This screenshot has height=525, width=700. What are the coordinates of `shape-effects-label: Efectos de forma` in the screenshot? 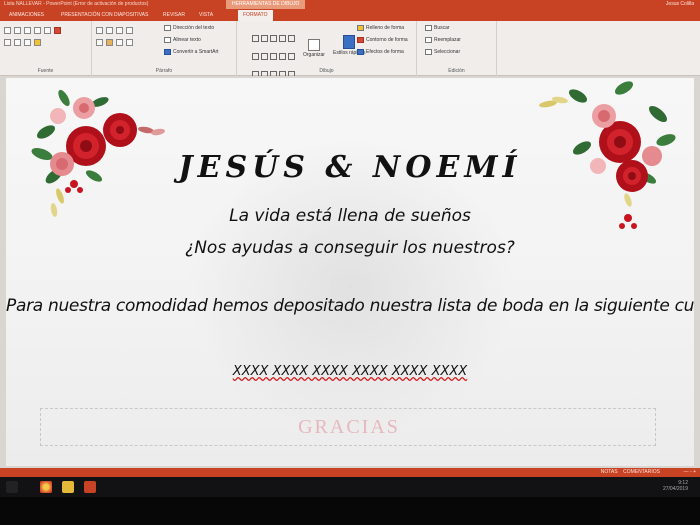 It's located at (385, 52).